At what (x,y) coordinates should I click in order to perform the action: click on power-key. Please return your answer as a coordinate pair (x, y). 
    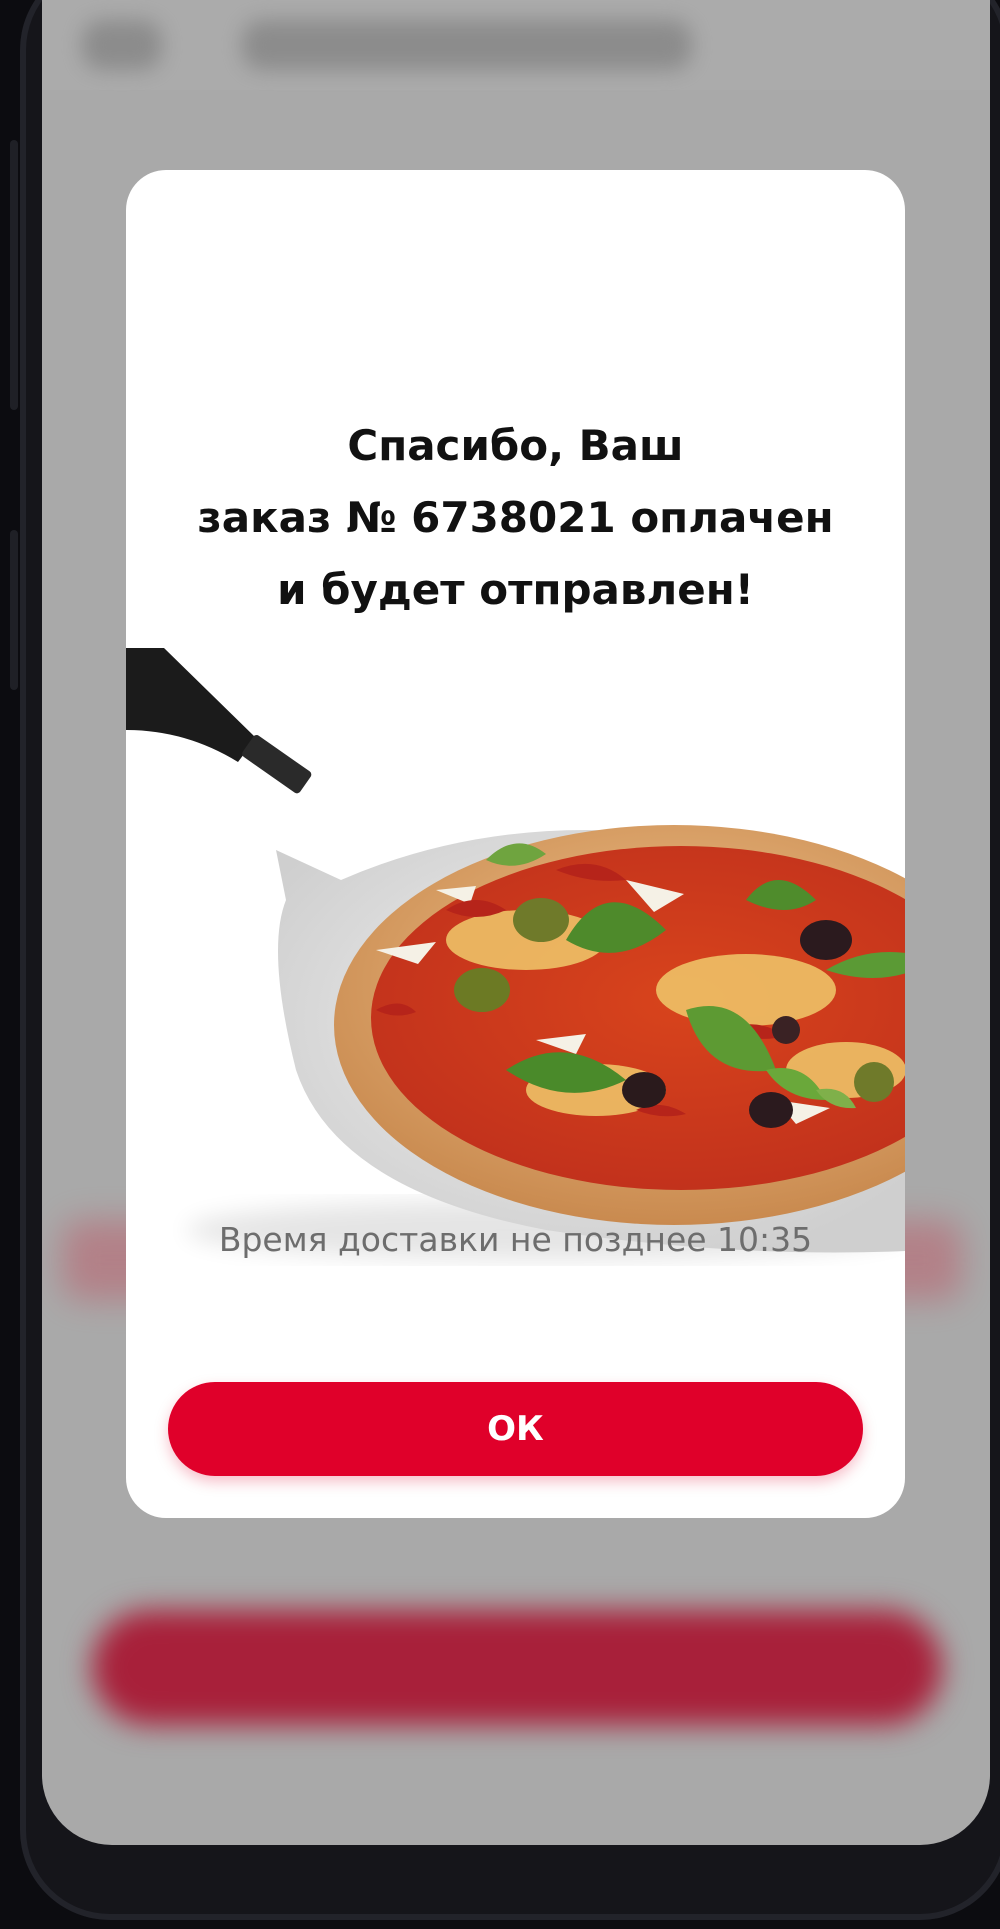
    Looking at the image, I should click on (14, 610).